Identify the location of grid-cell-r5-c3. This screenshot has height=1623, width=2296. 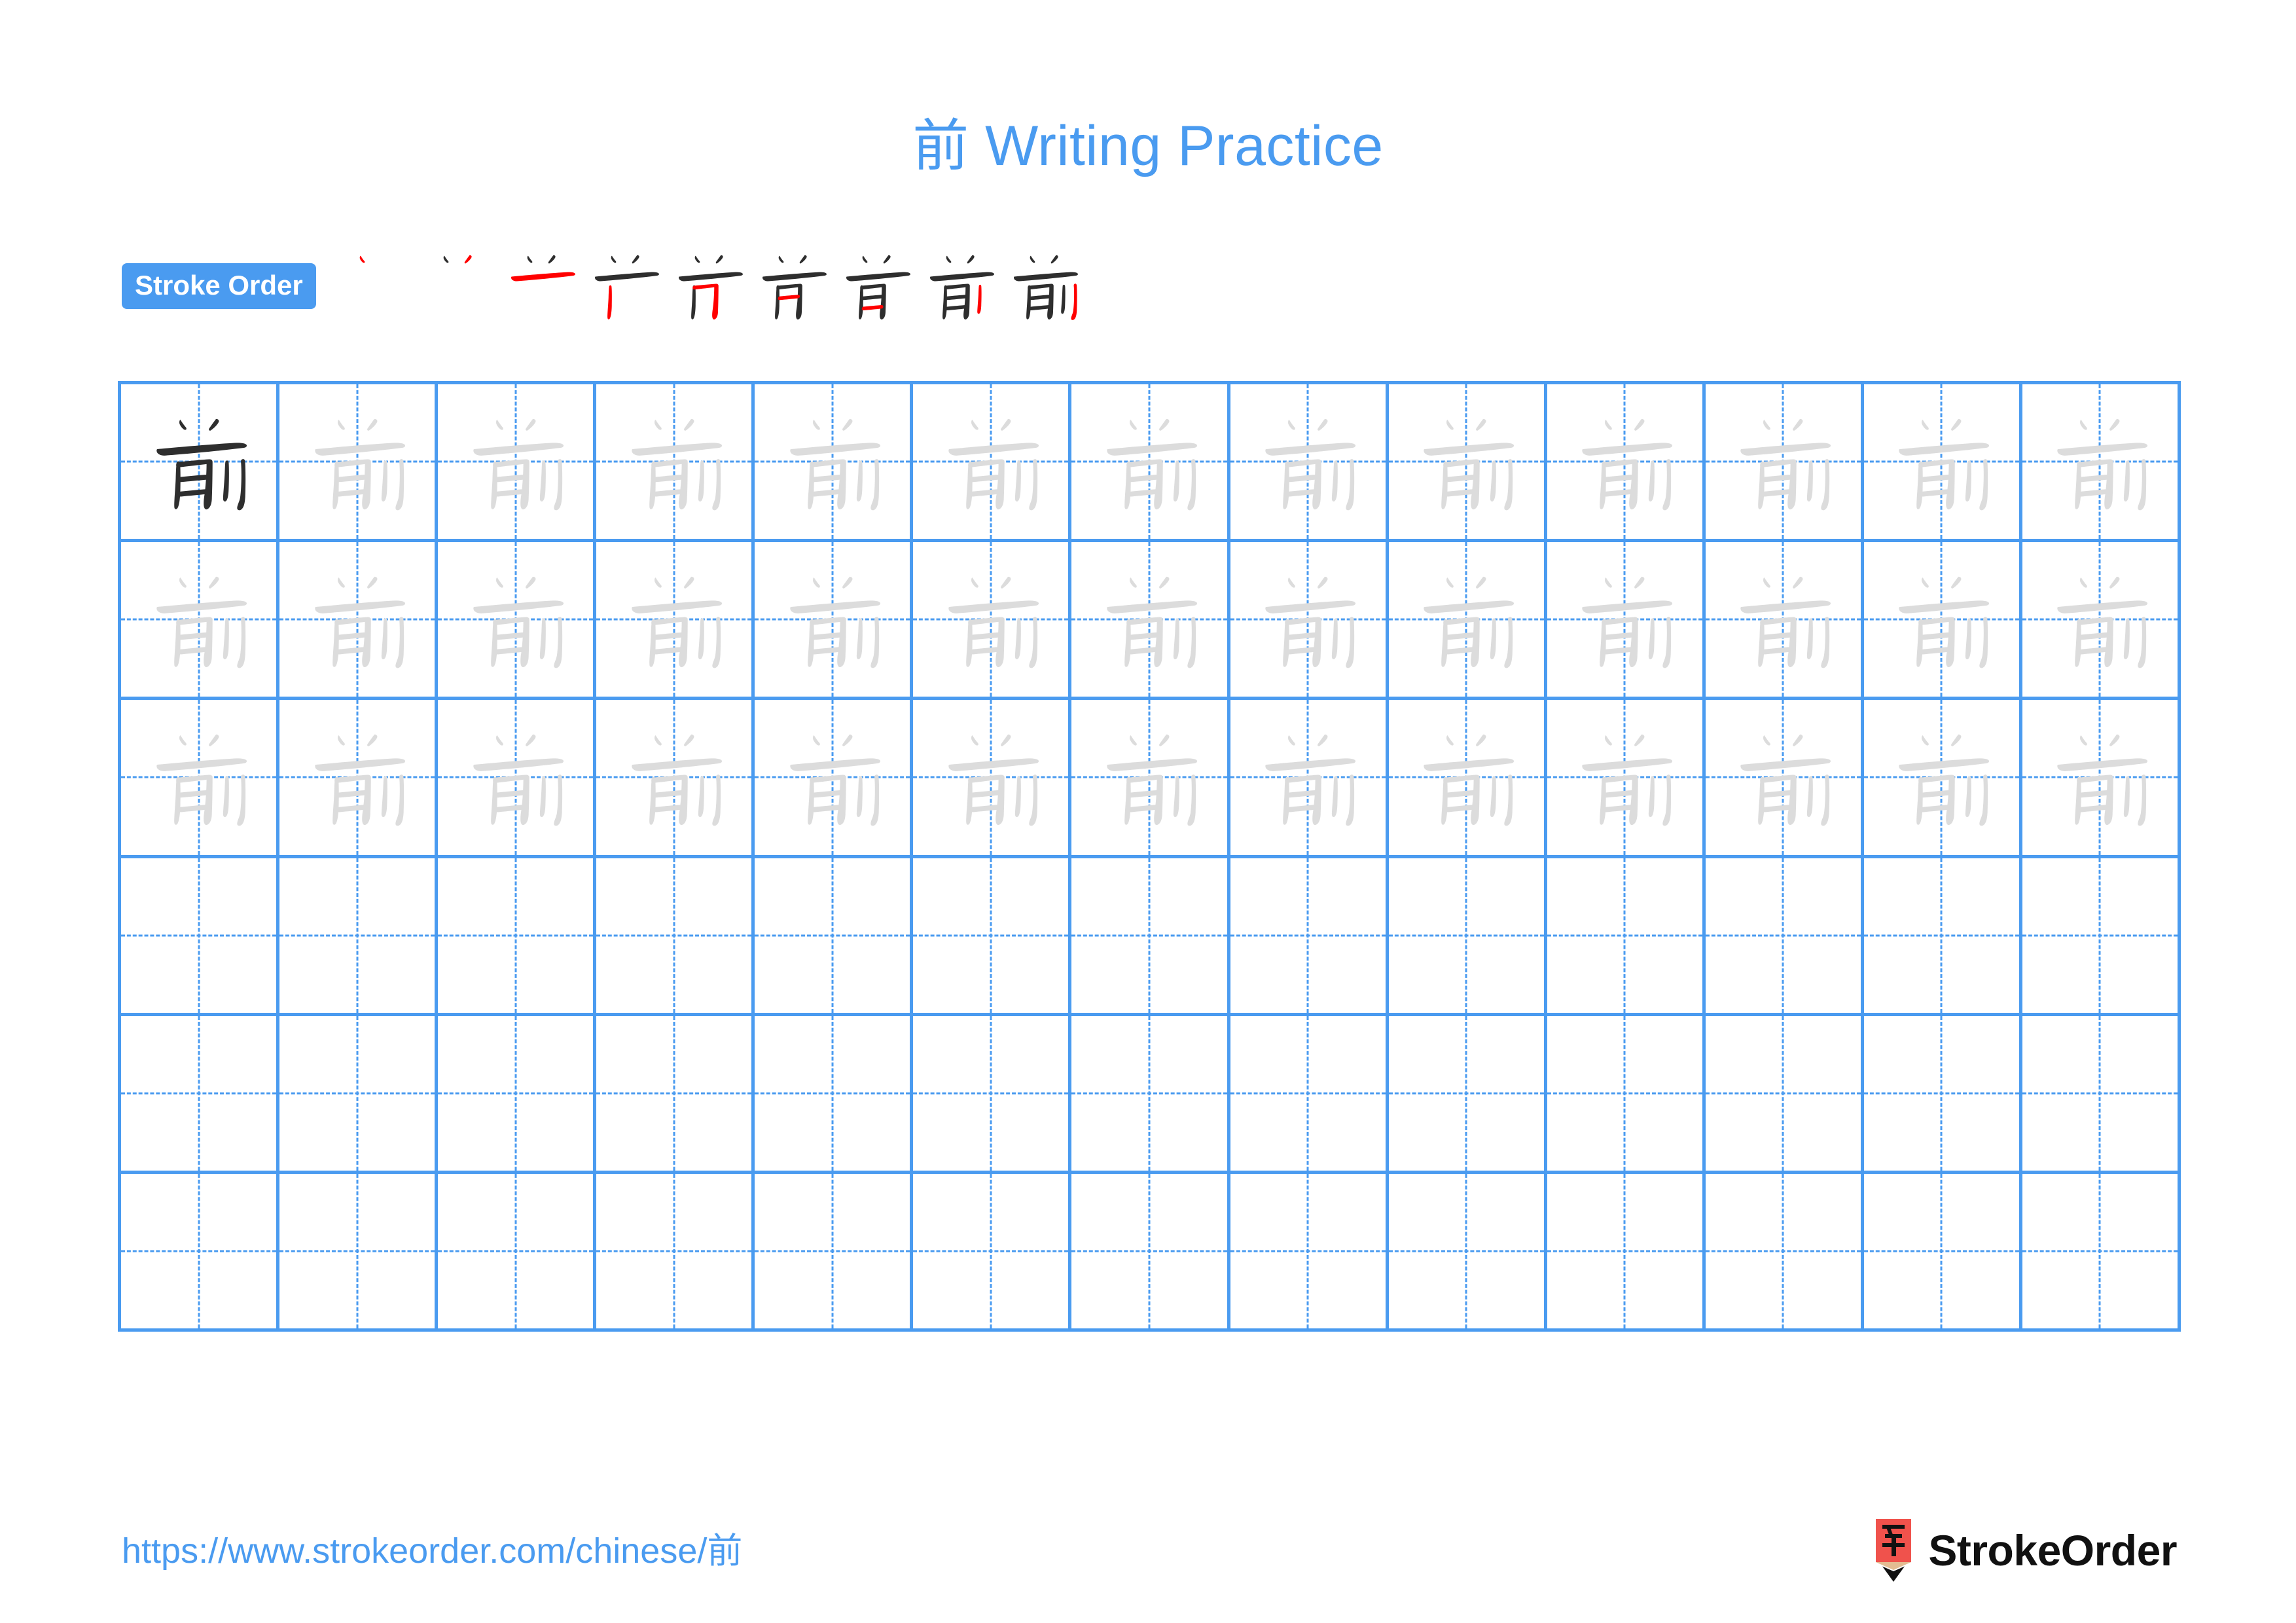
(517, 1094).